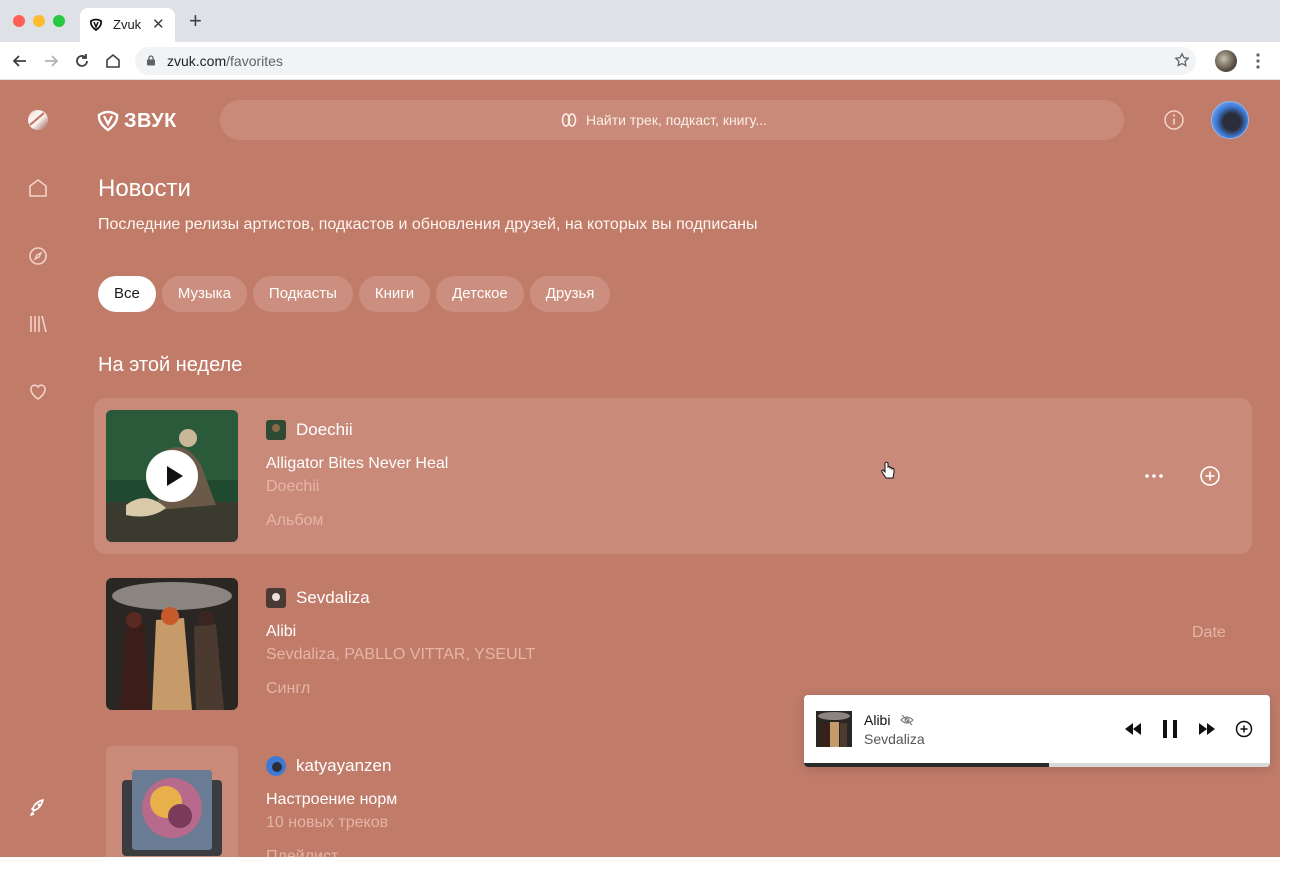 Image resolution: width=1290 pixels, height=875 pixels. I want to click on rocket-icon, so click(38, 807).